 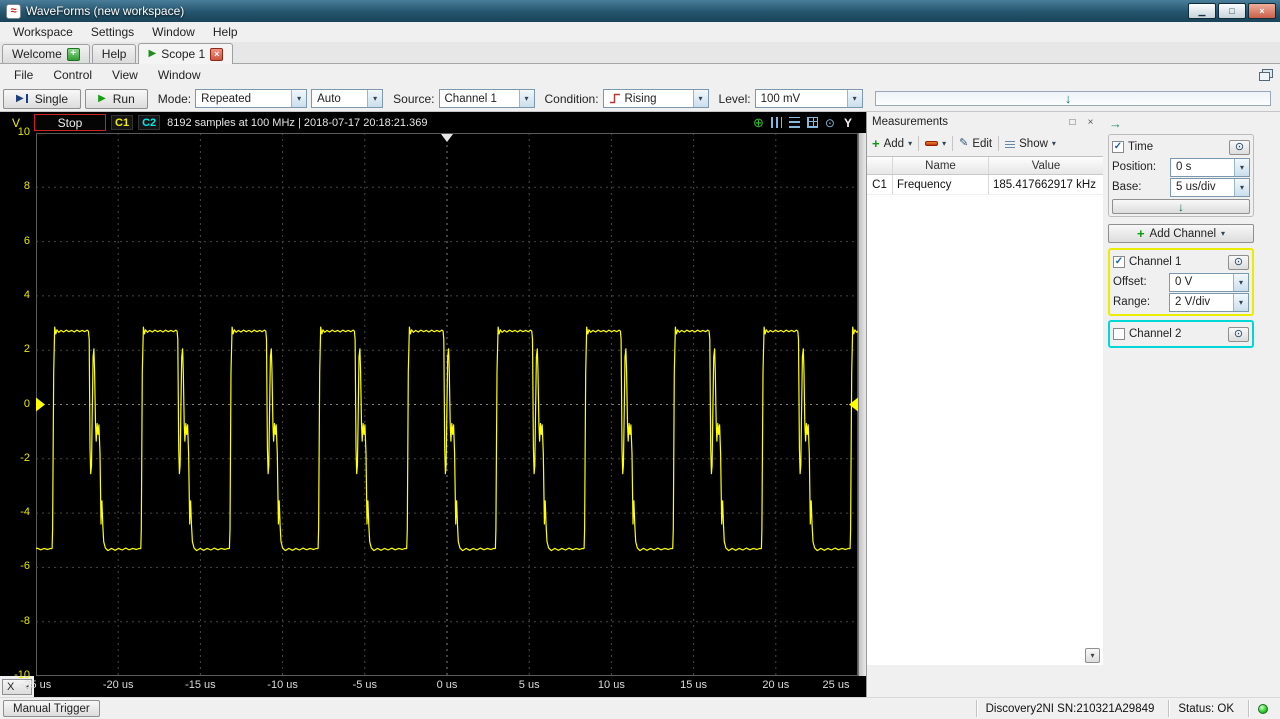 What do you see at coordinates (1232, 11) in the screenshot?
I see `maximize-button: □` at bounding box center [1232, 11].